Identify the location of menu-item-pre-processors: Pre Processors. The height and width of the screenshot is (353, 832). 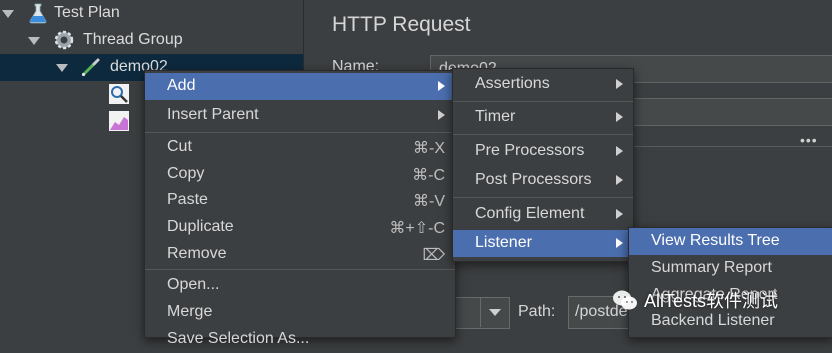
(543, 151).